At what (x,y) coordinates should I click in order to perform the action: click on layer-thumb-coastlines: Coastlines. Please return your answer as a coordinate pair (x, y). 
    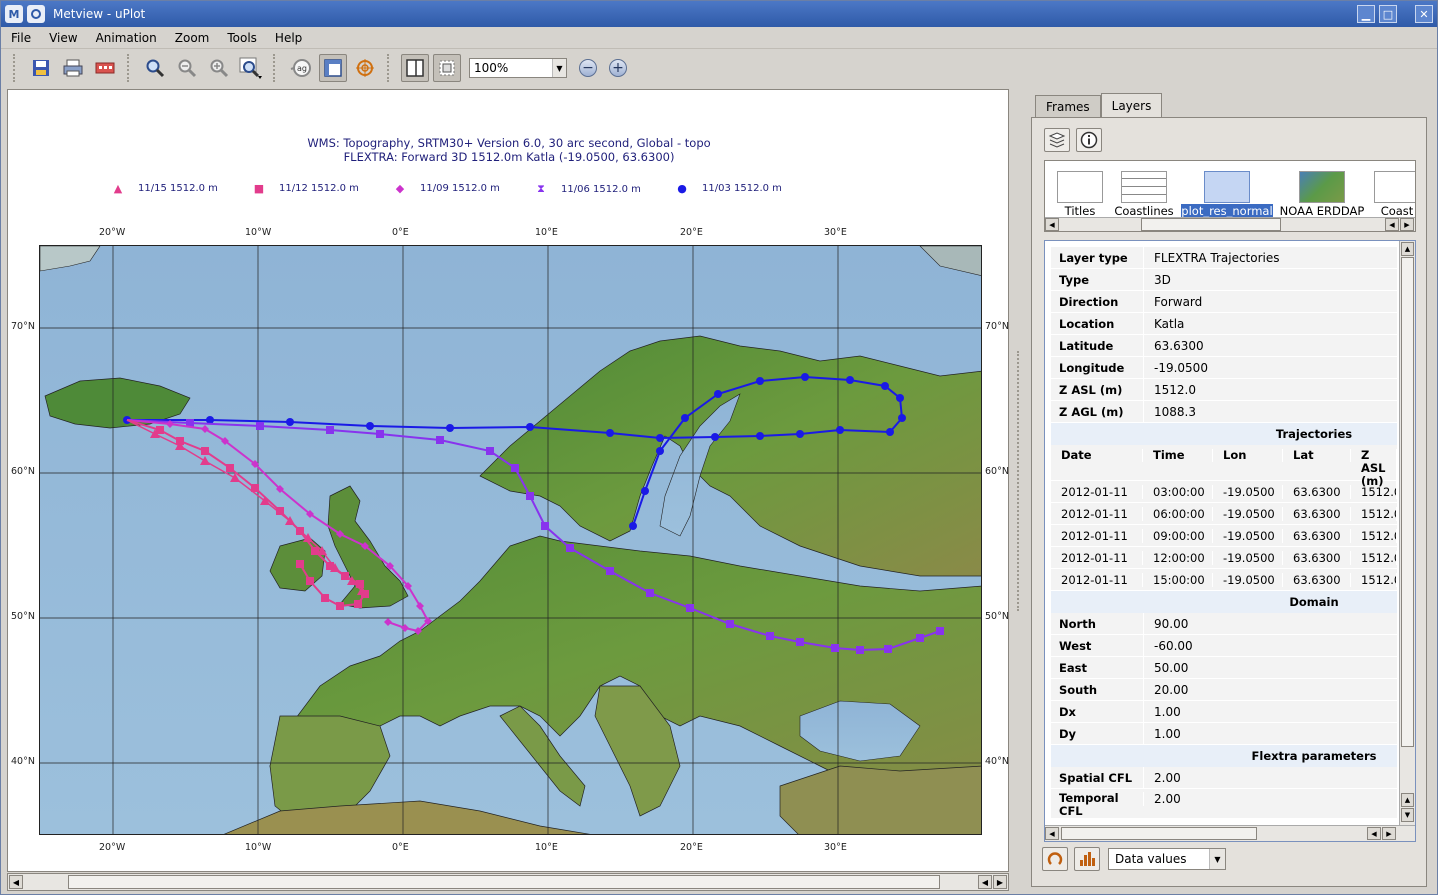
    Looking at the image, I should click on (1144, 194).